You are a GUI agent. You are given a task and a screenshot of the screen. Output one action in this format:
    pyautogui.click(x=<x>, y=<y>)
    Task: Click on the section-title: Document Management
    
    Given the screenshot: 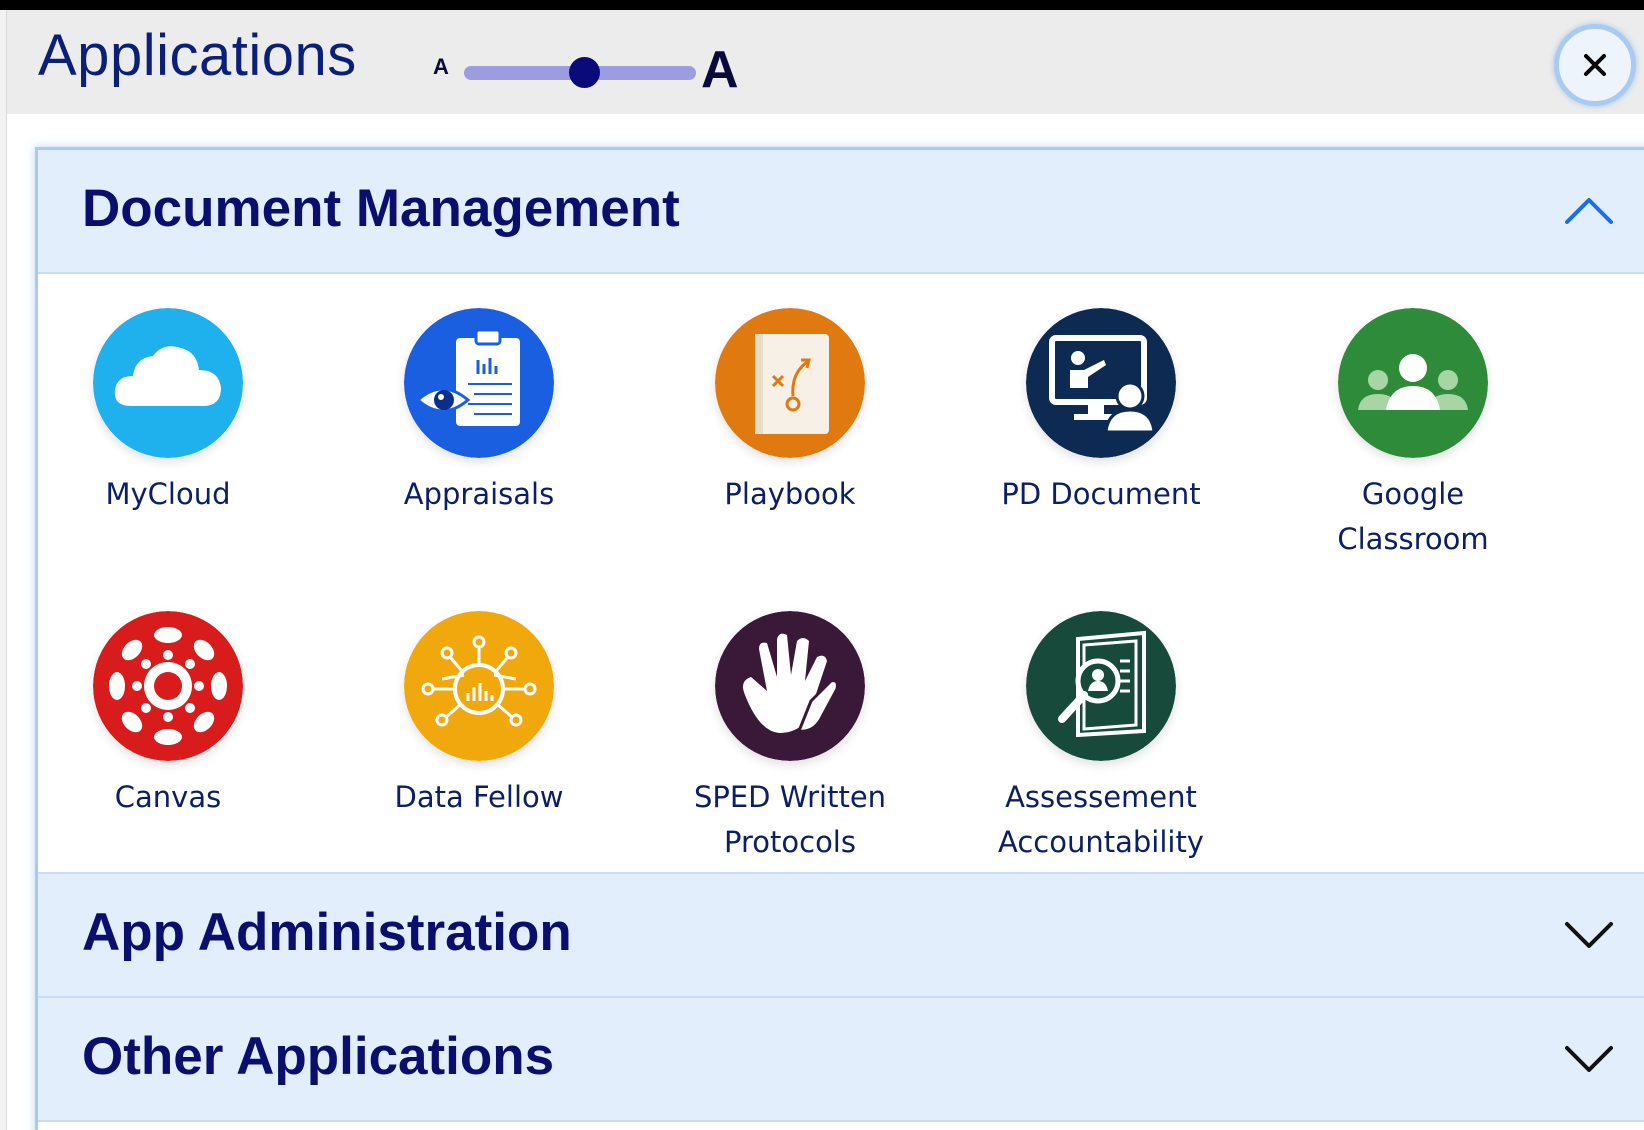 What is the action you would take?
    pyautogui.click(x=381, y=208)
    